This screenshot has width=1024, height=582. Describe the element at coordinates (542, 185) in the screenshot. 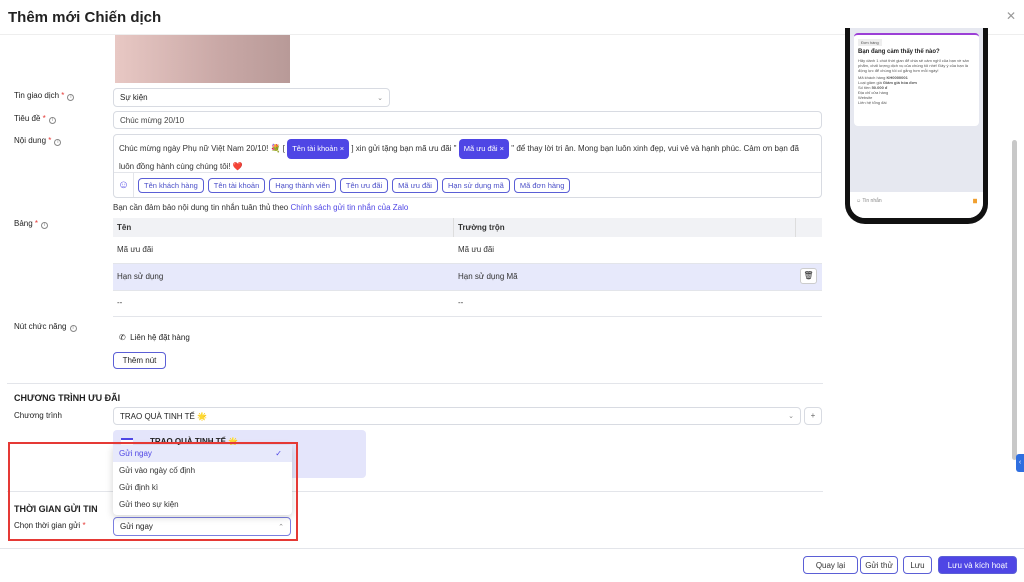

I see `chip: Mã đơn hàng` at that location.